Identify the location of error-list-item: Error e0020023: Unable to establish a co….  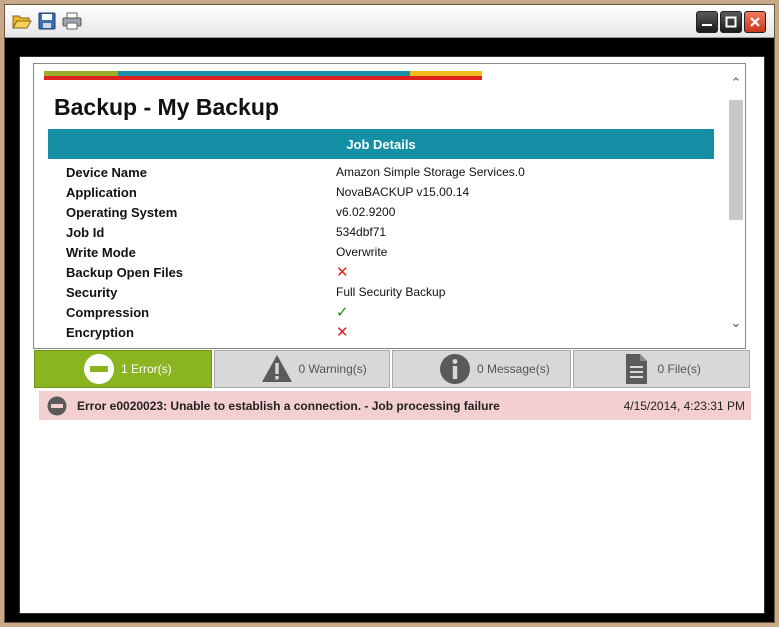
(395, 405).